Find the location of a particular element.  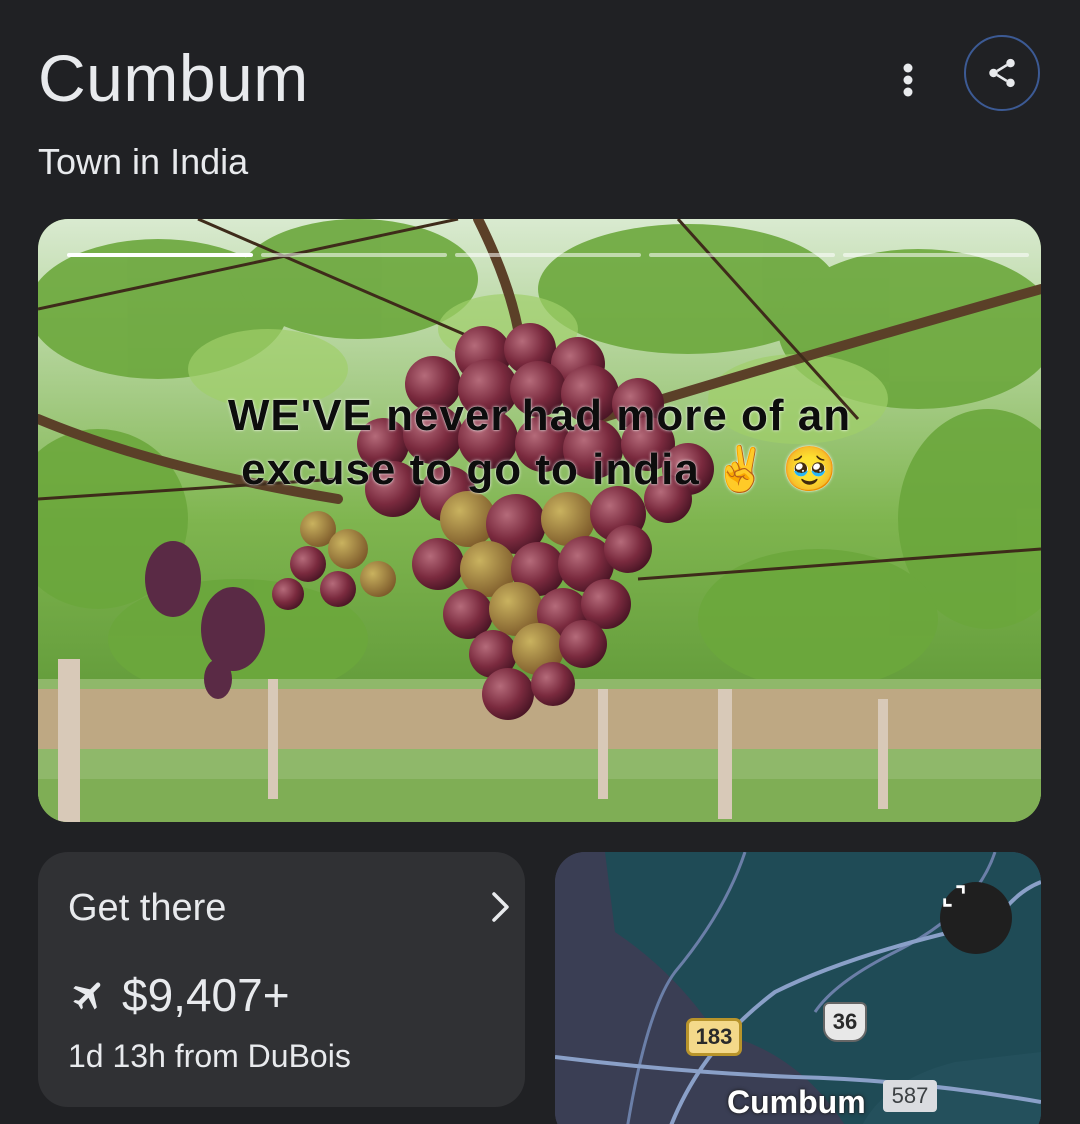

page-title: Cumbum is located at coordinates (173, 78).